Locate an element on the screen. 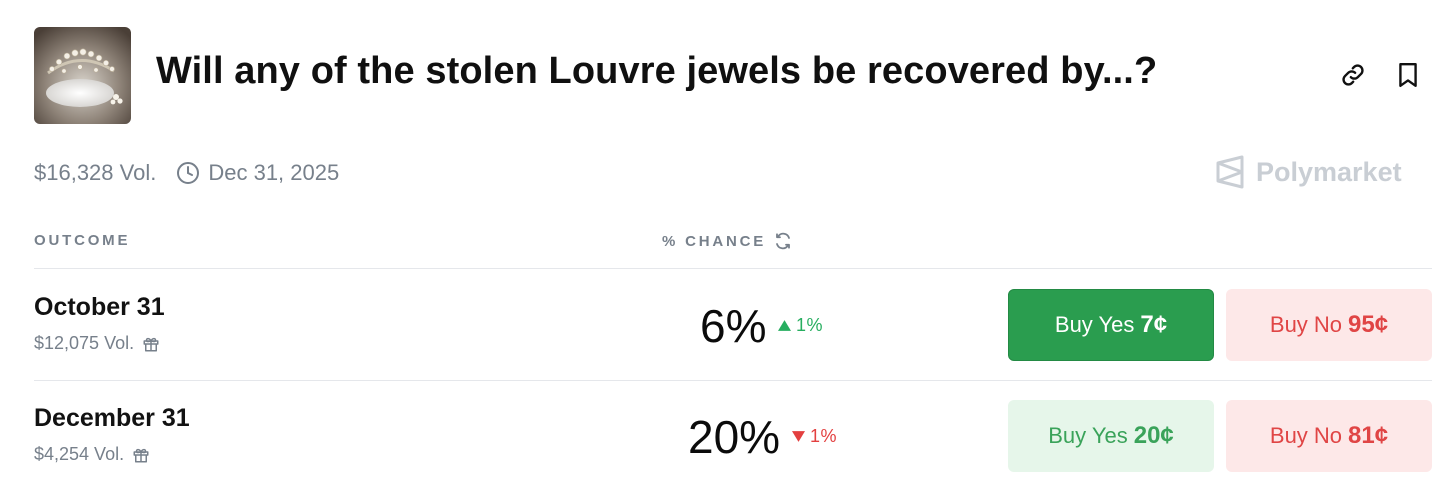 This screenshot has height=502, width=1456. chance-column-label: % CHANCE is located at coordinates (714, 241).